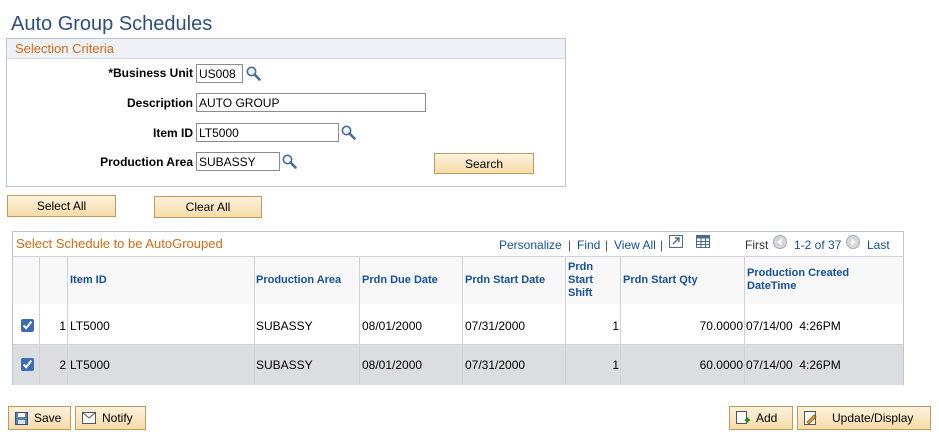  I want to click on save-label: Save, so click(48, 418).